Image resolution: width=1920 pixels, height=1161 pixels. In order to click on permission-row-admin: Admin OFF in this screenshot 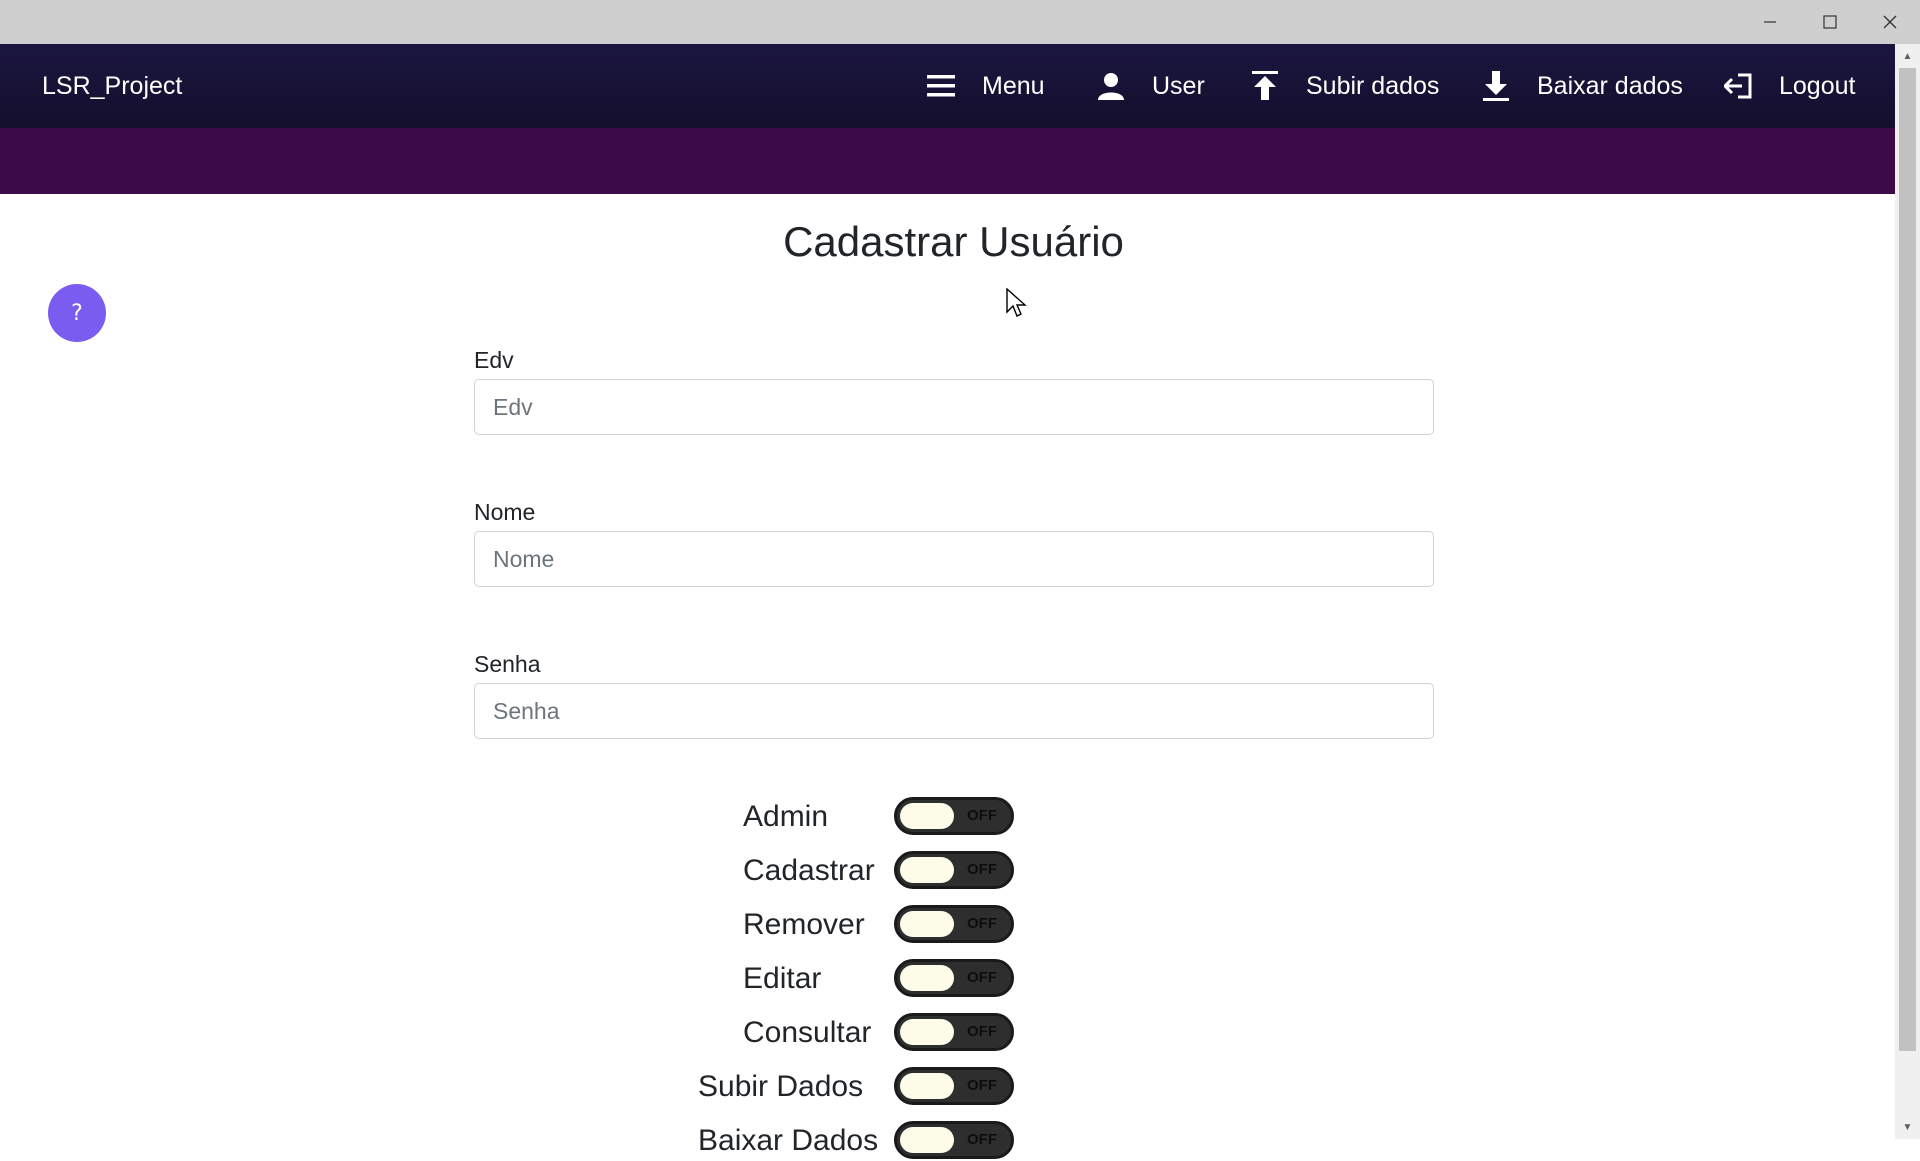, I will do `click(960, 817)`.